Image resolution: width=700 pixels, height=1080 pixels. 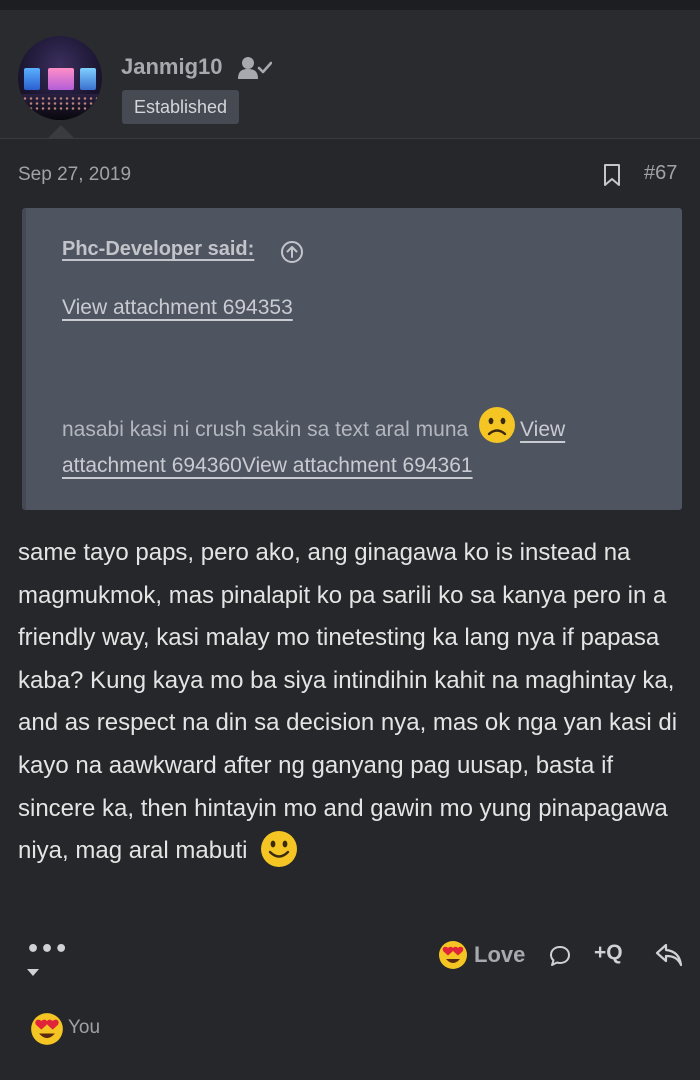 What do you see at coordinates (660, 173) in the screenshot?
I see `post-number-link: #67` at bounding box center [660, 173].